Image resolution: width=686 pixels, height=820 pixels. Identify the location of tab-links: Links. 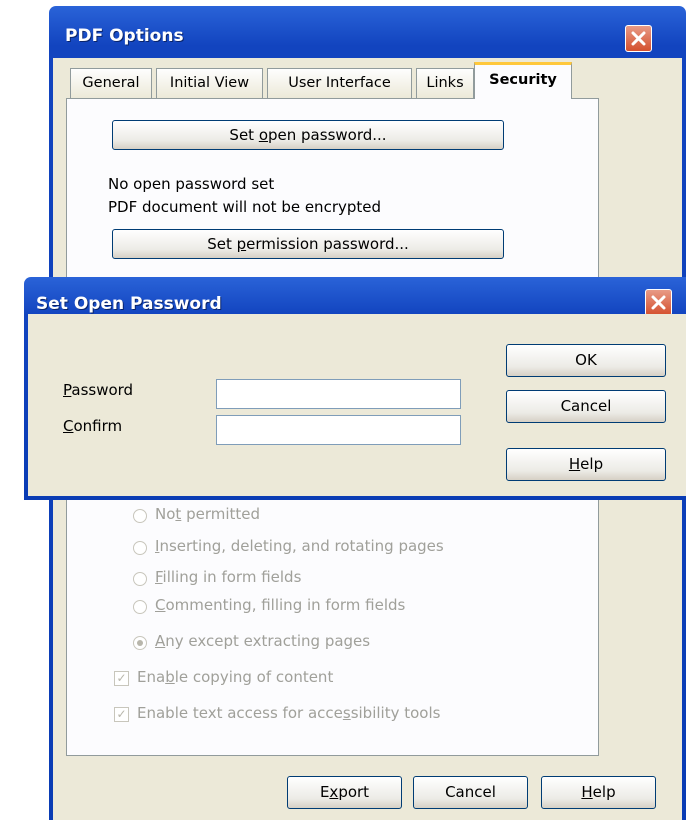
(445, 83).